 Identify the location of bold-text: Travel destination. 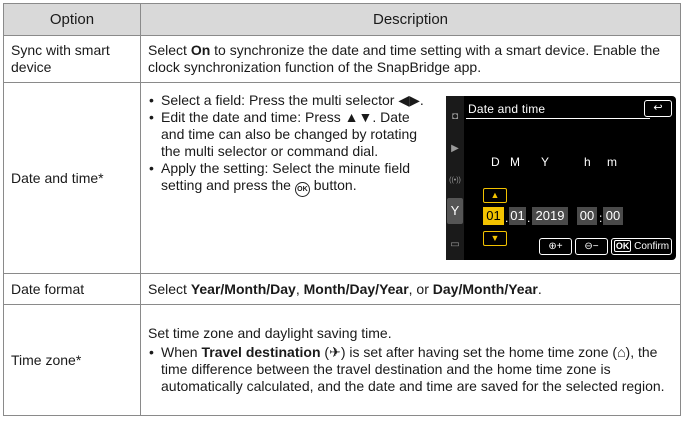
(261, 352).